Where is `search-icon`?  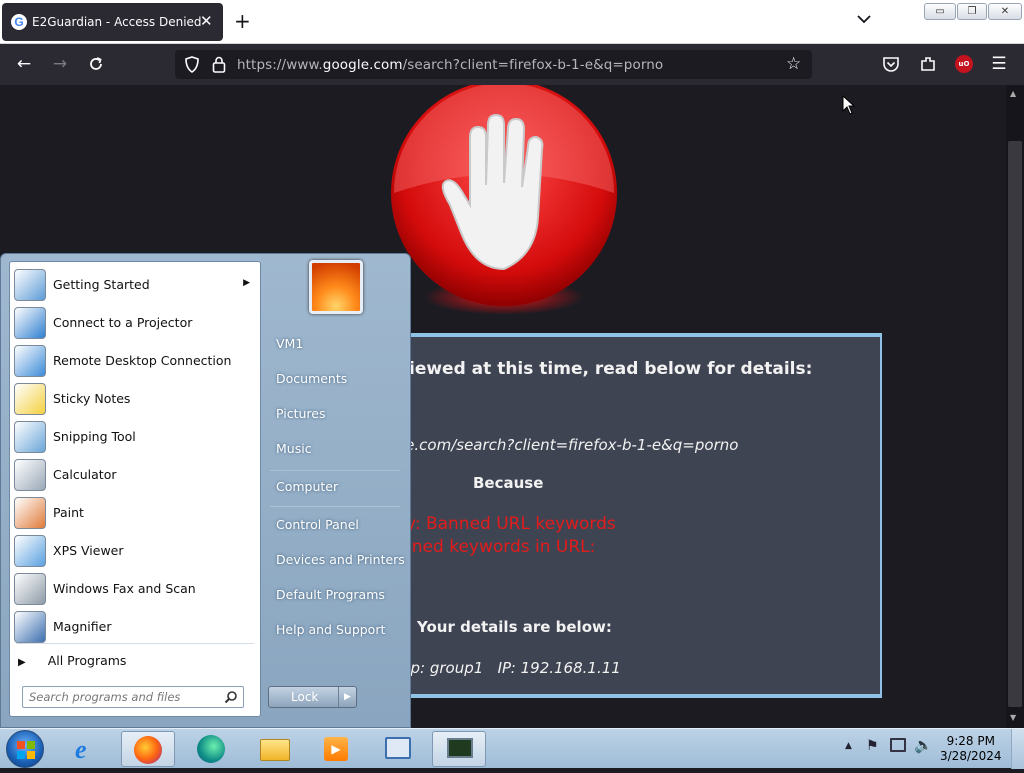
search-icon is located at coordinates (231, 697).